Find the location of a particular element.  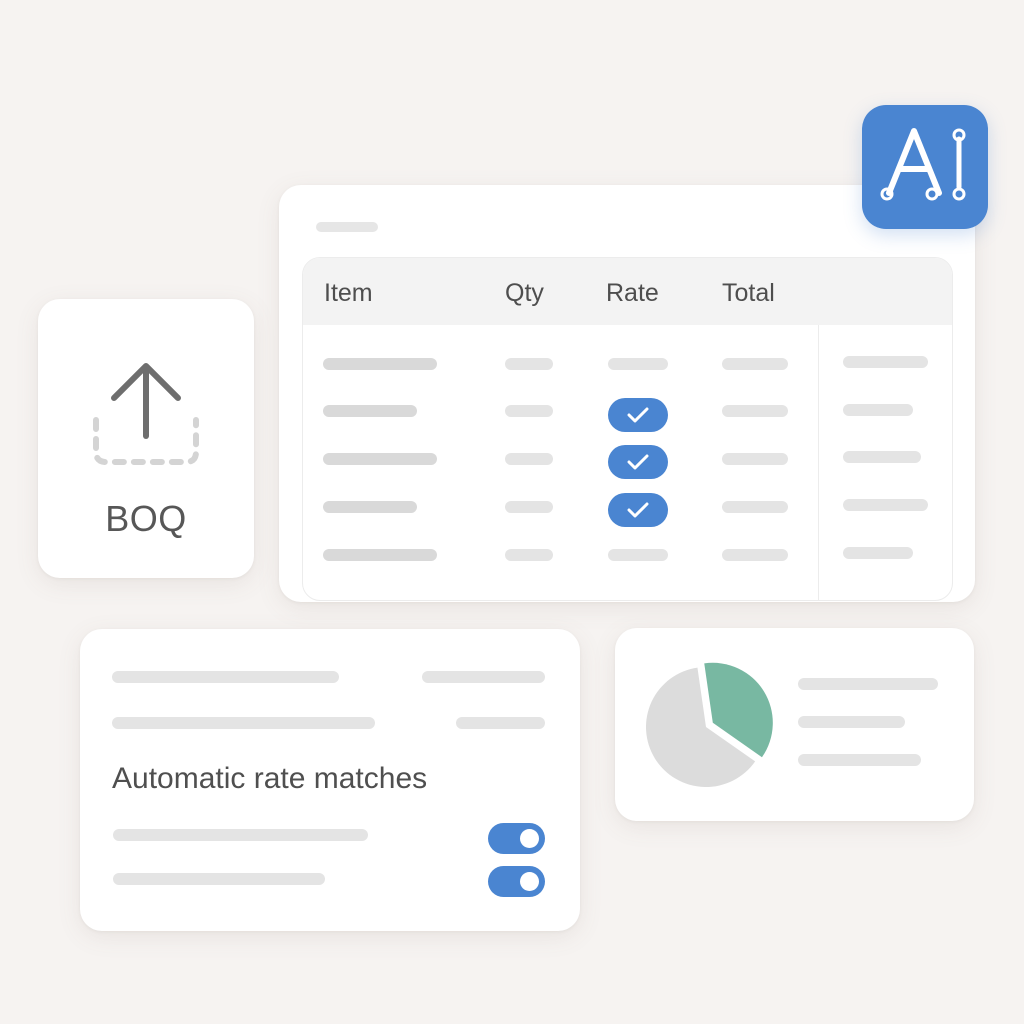

table-header: Item Qty Rate Total is located at coordinates (627, 291).